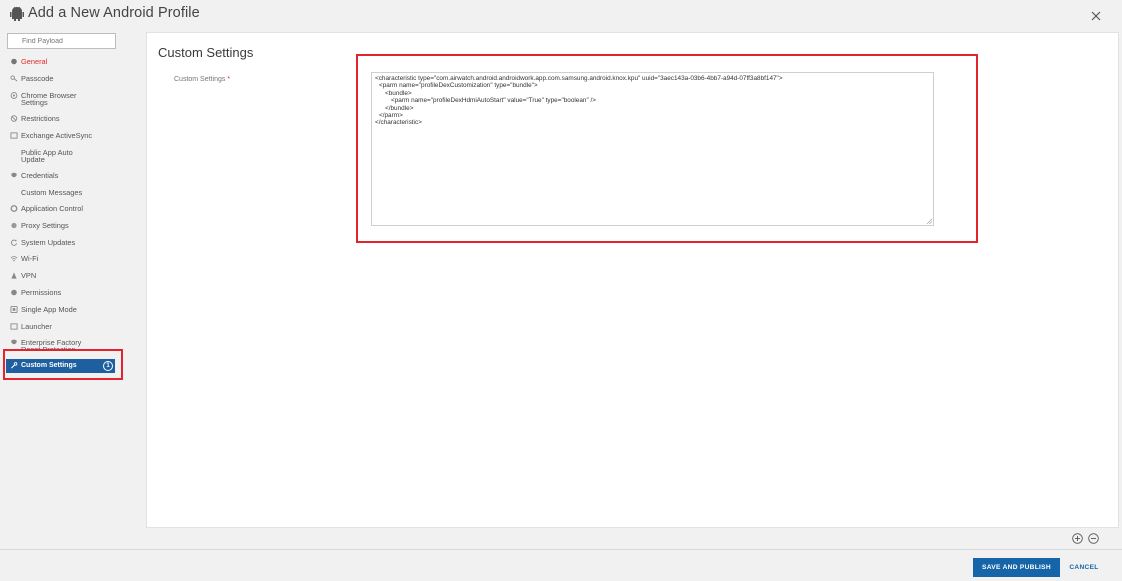 This screenshot has height=581, width=1122. What do you see at coordinates (229, 79) in the screenshot?
I see `required-marker: *` at bounding box center [229, 79].